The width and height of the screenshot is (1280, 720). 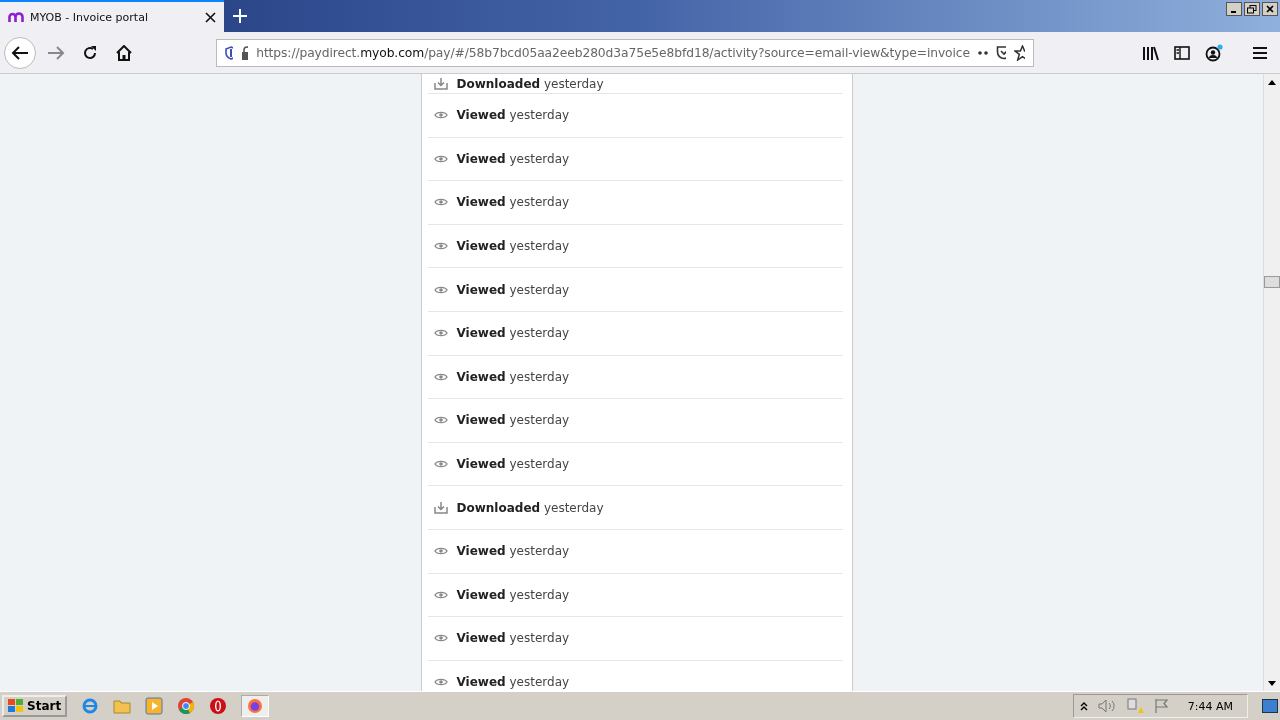 I want to click on back-arrow-icon, so click(x=20, y=52).